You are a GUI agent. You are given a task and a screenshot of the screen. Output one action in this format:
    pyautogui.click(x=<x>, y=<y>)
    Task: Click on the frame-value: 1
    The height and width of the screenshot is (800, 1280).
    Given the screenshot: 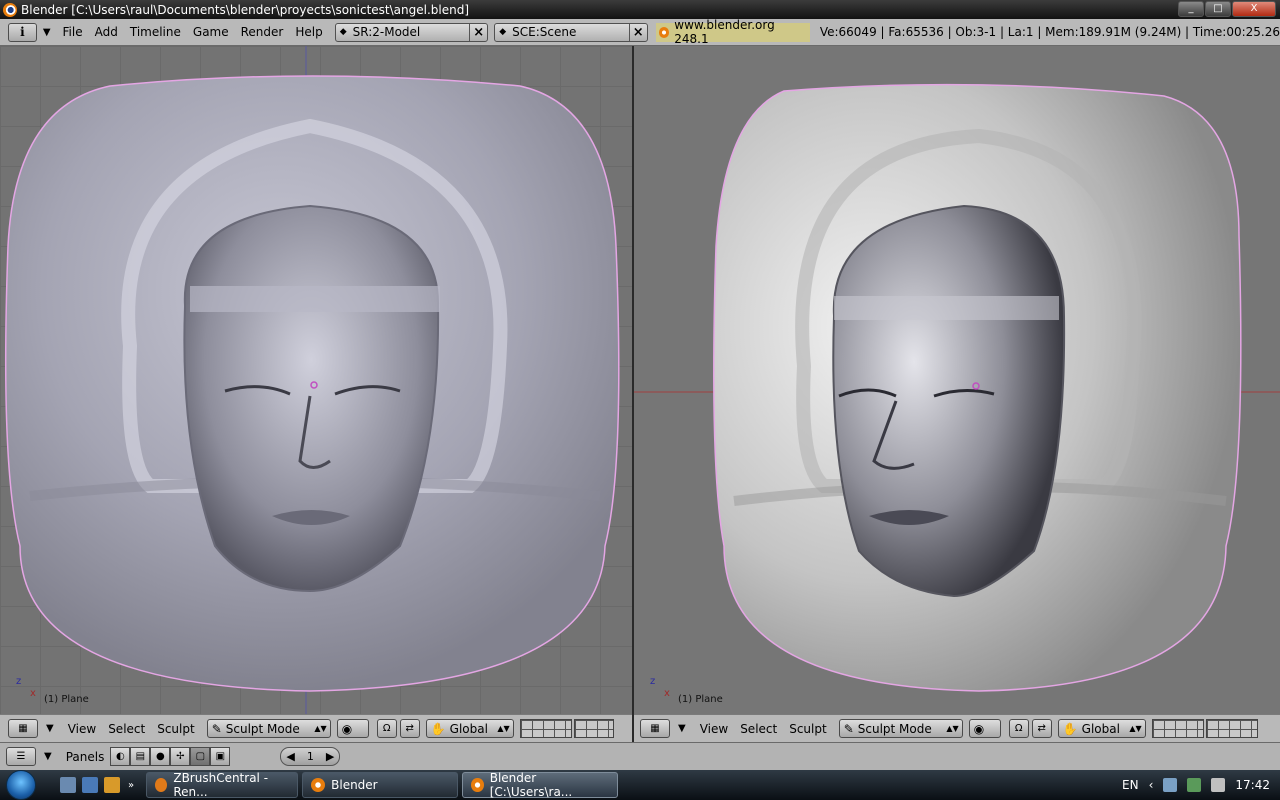 What is the action you would take?
    pyautogui.click(x=310, y=756)
    